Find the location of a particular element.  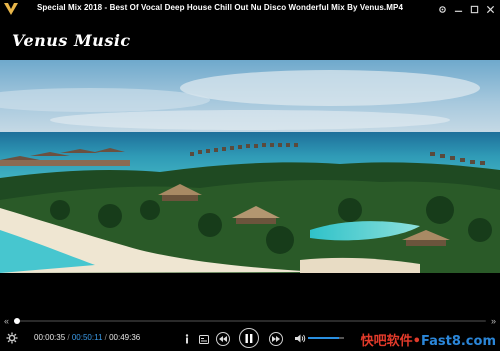

subtitle-button is located at coordinates (204, 339).